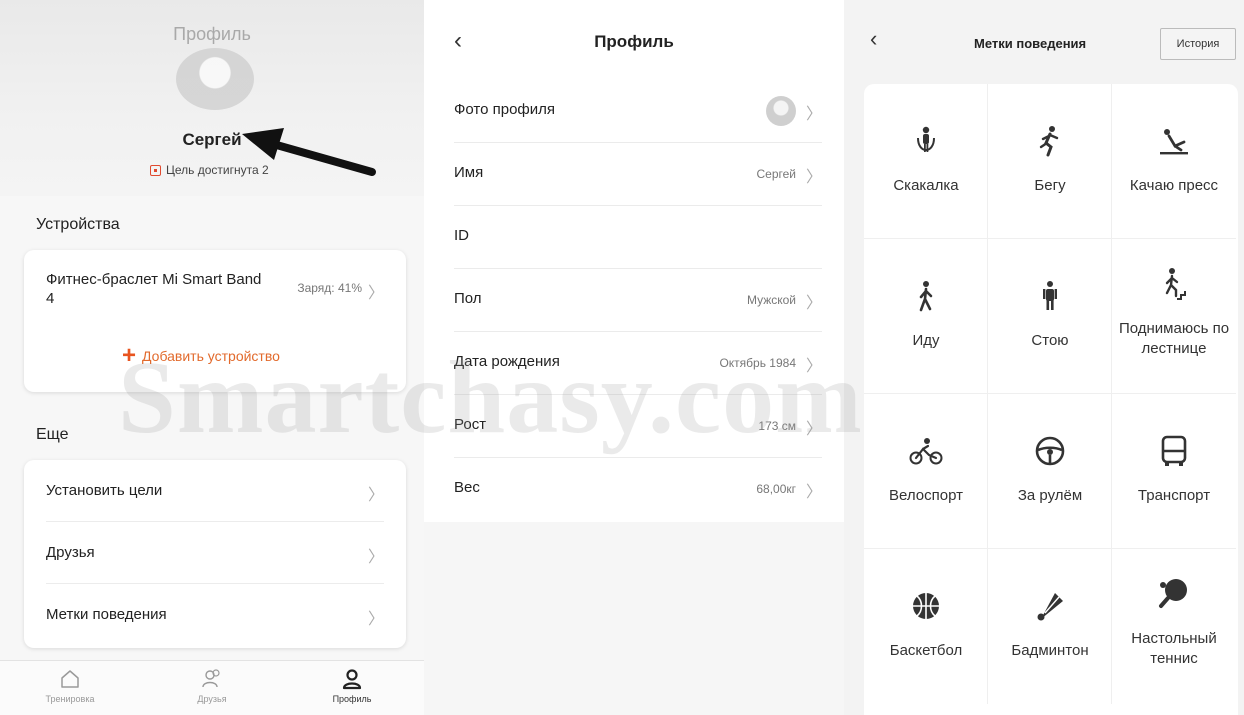 This screenshot has width=1244, height=715. Describe the element at coordinates (873, 39) in the screenshot. I see `back-chevron-icon: ‹` at that location.